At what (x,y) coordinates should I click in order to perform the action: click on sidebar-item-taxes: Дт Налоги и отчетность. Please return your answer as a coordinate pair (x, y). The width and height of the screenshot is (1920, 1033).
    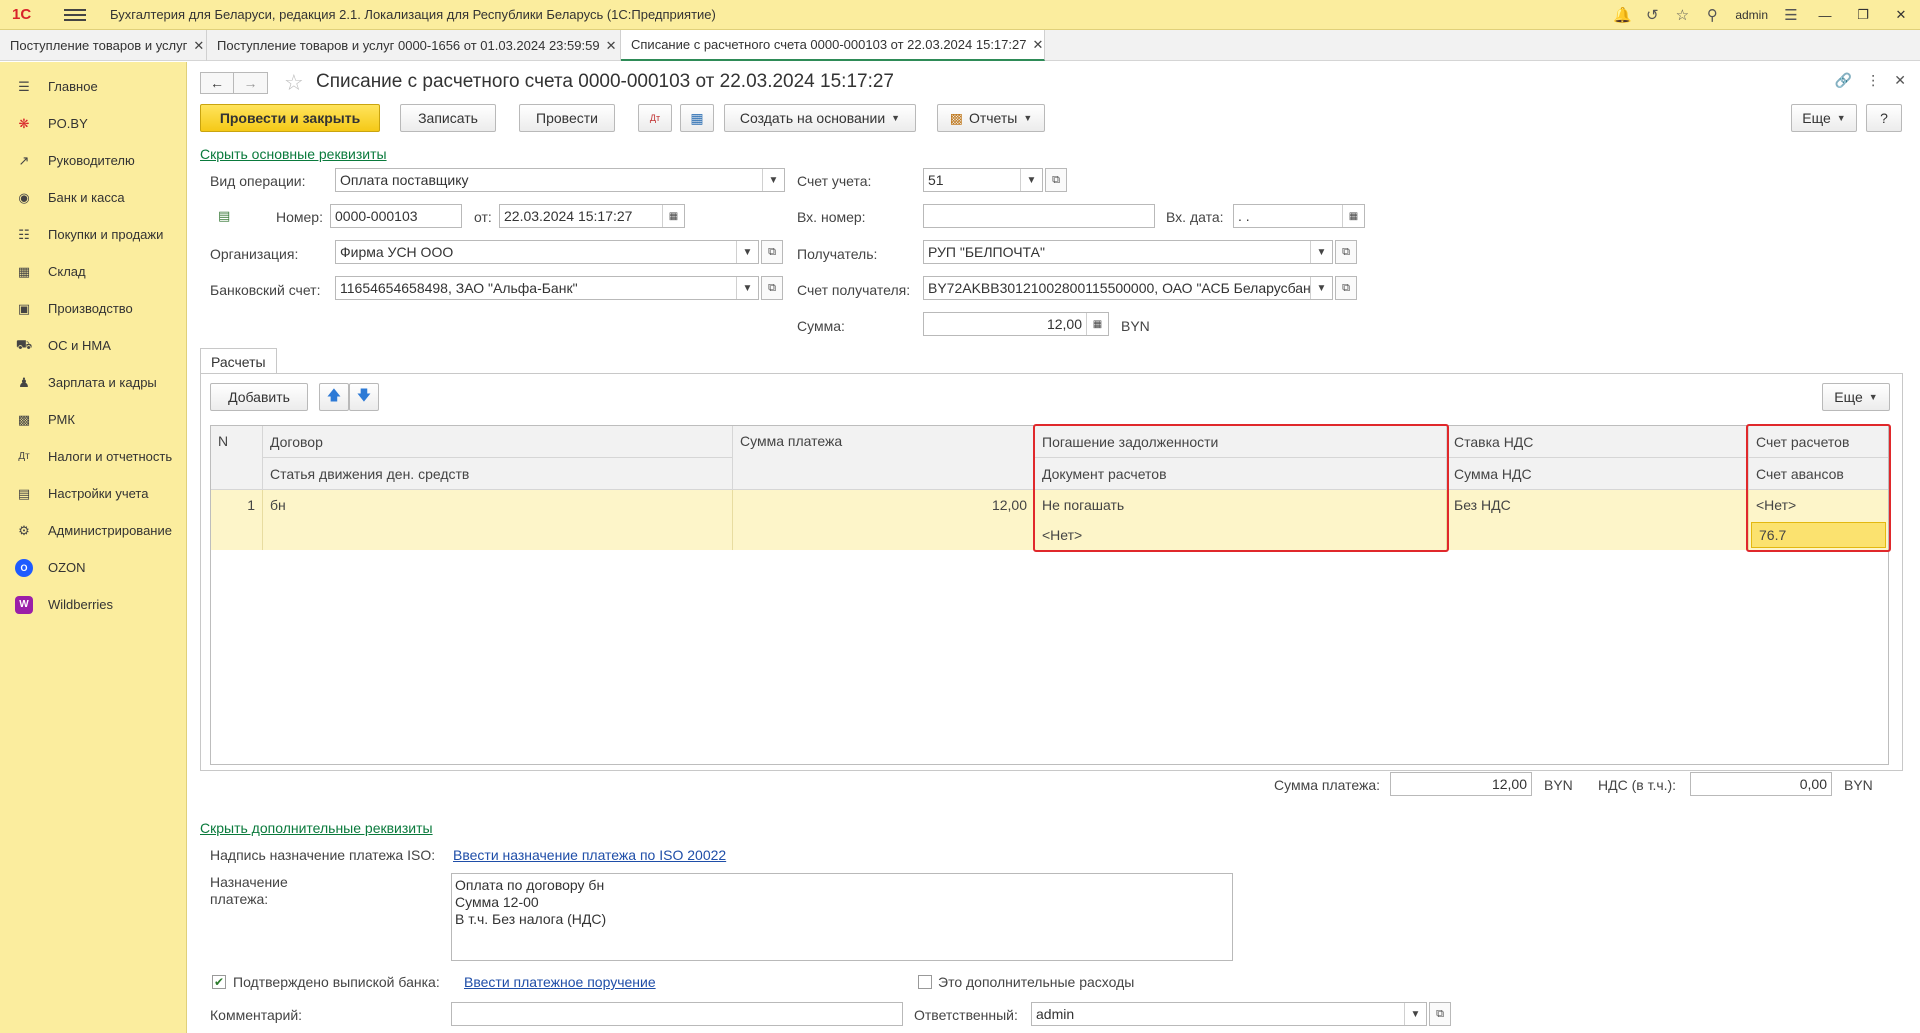
    Looking at the image, I should click on (93, 456).